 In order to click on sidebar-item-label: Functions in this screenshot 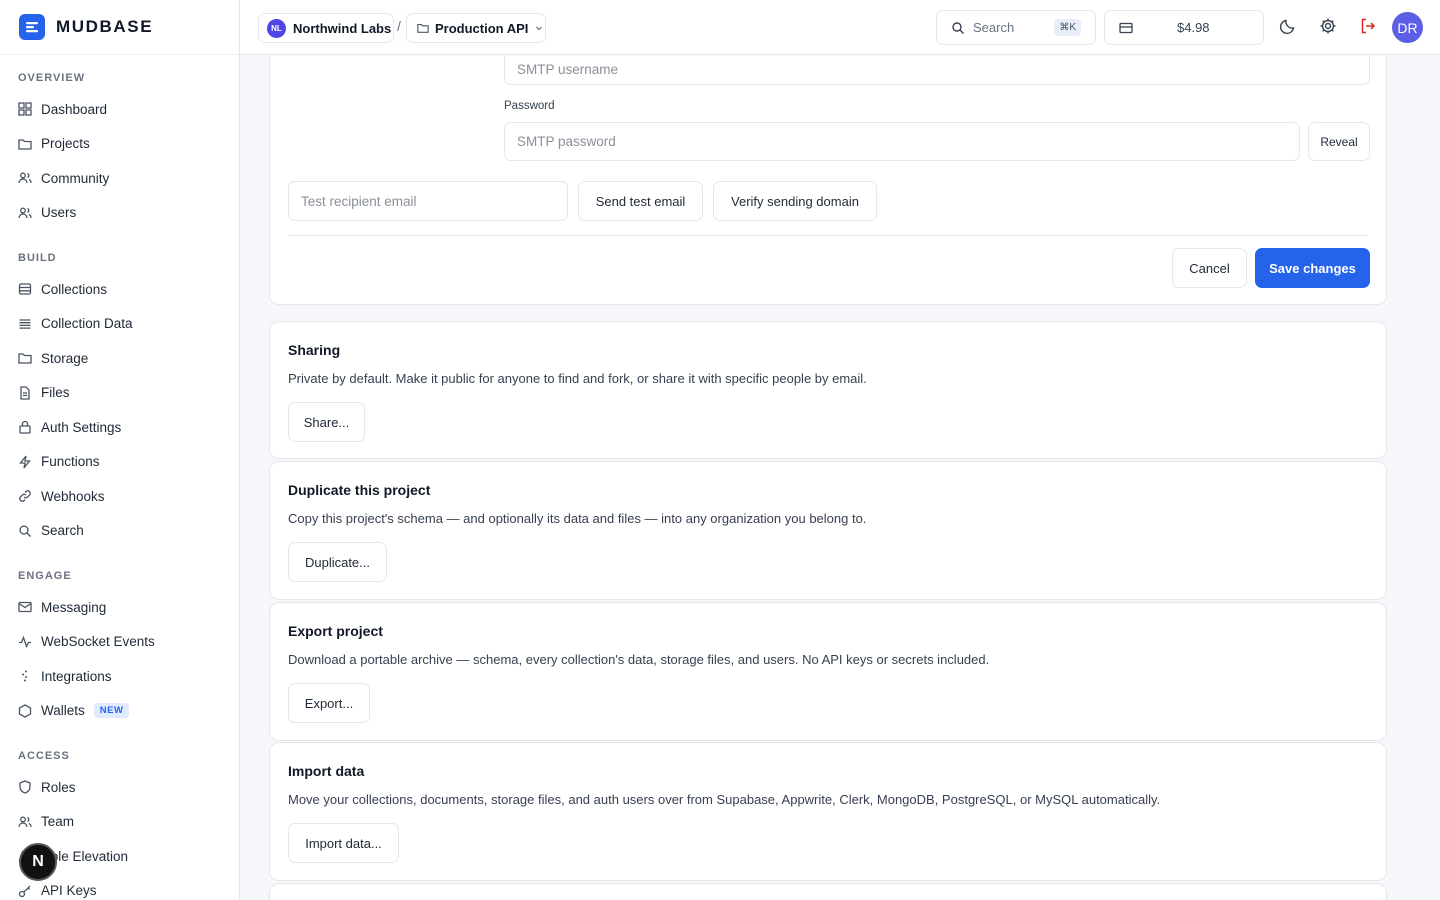, I will do `click(70, 462)`.